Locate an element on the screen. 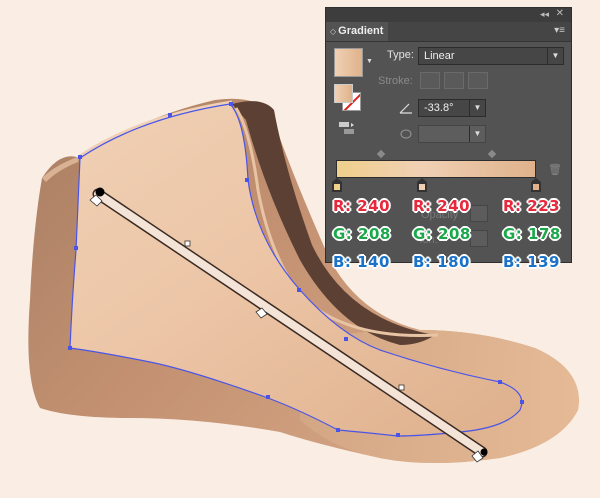  stop3-b: B: 139 is located at coordinates (531, 262).